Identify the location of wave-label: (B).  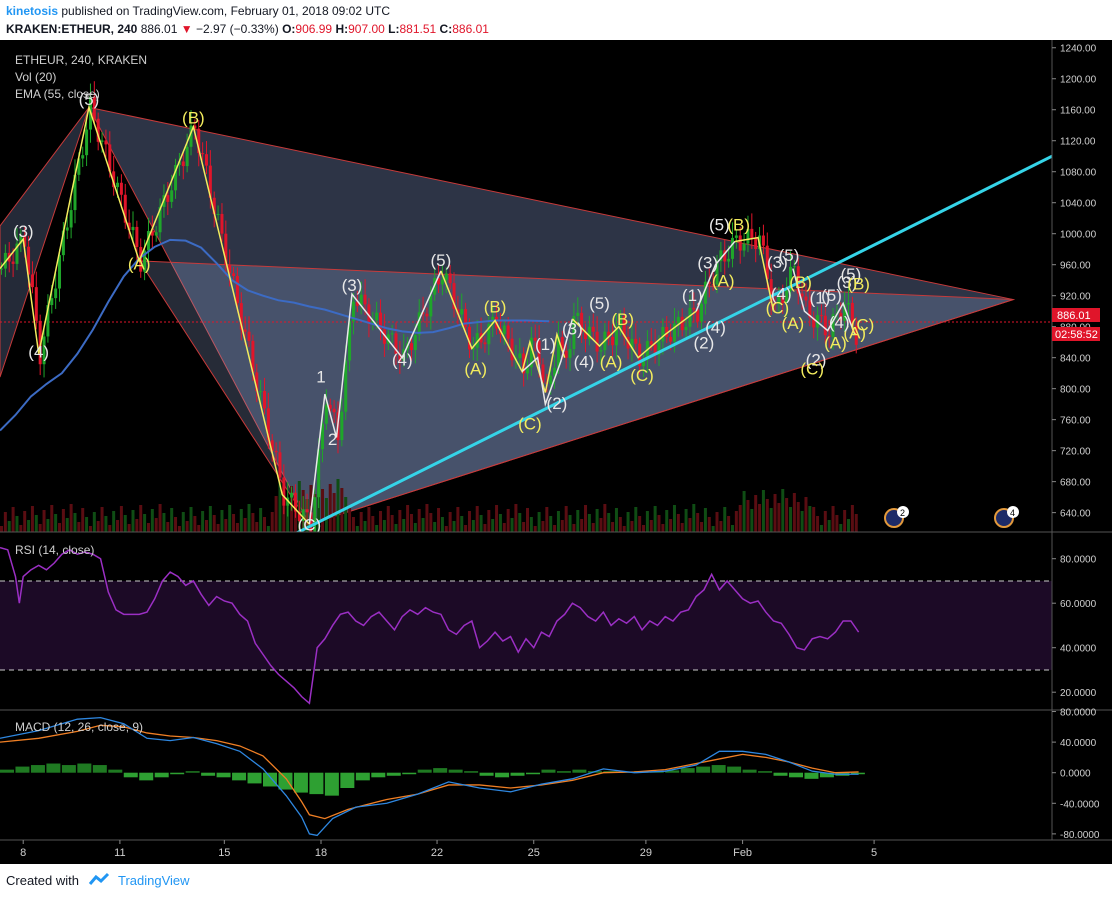
(495, 307).